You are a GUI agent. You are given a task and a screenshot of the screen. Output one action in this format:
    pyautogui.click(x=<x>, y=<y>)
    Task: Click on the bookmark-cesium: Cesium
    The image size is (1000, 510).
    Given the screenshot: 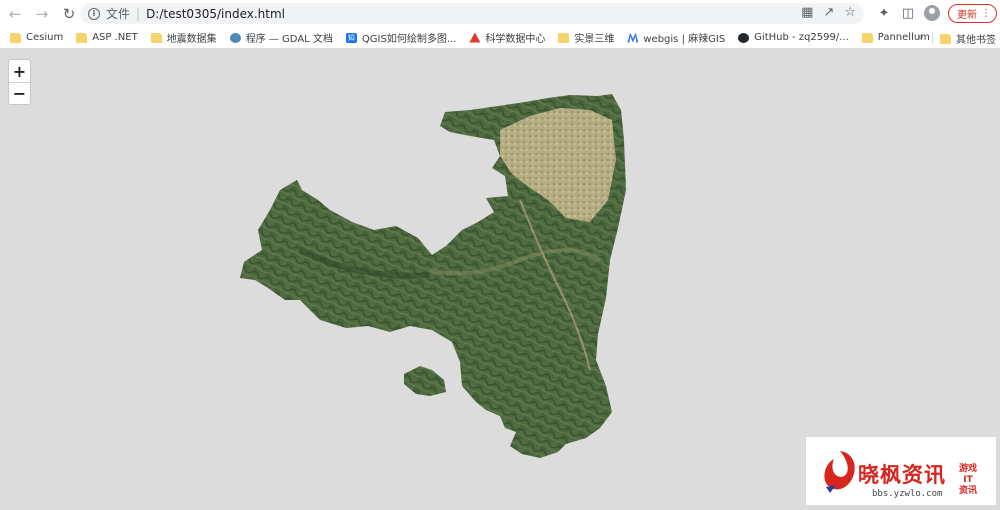 What is the action you would take?
    pyautogui.click(x=36, y=37)
    